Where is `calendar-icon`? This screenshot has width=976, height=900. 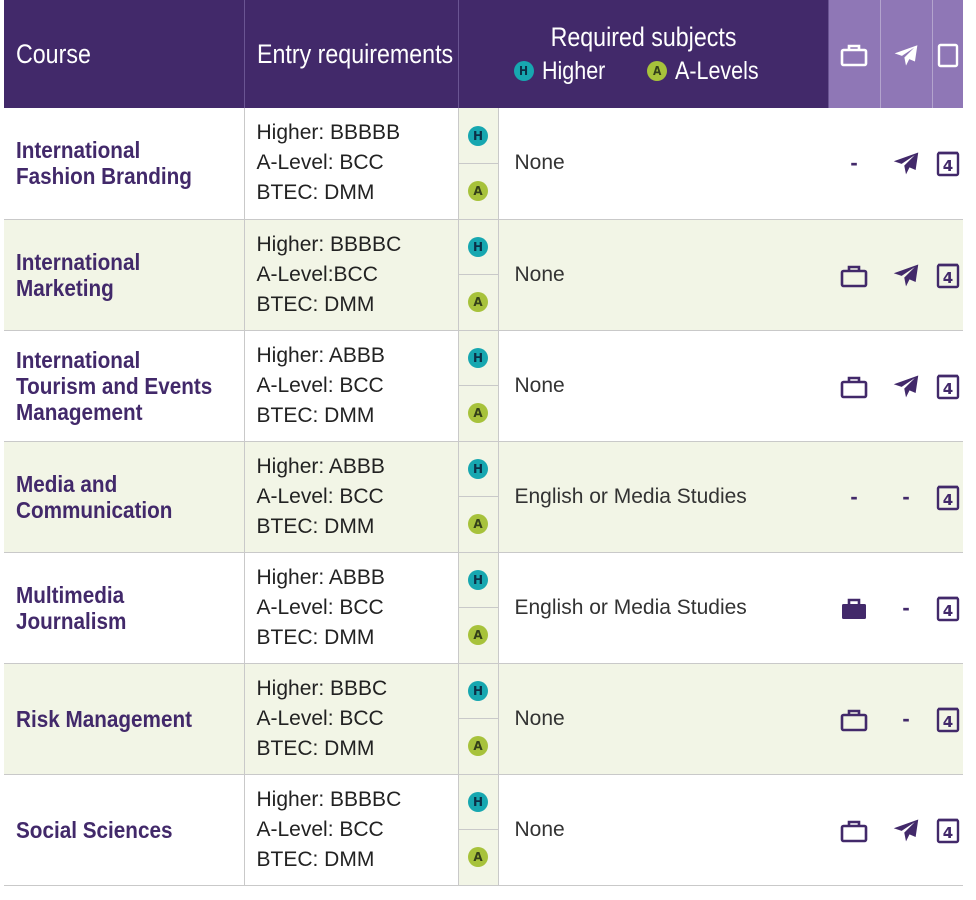
calendar-icon is located at coordinates (947, 56).